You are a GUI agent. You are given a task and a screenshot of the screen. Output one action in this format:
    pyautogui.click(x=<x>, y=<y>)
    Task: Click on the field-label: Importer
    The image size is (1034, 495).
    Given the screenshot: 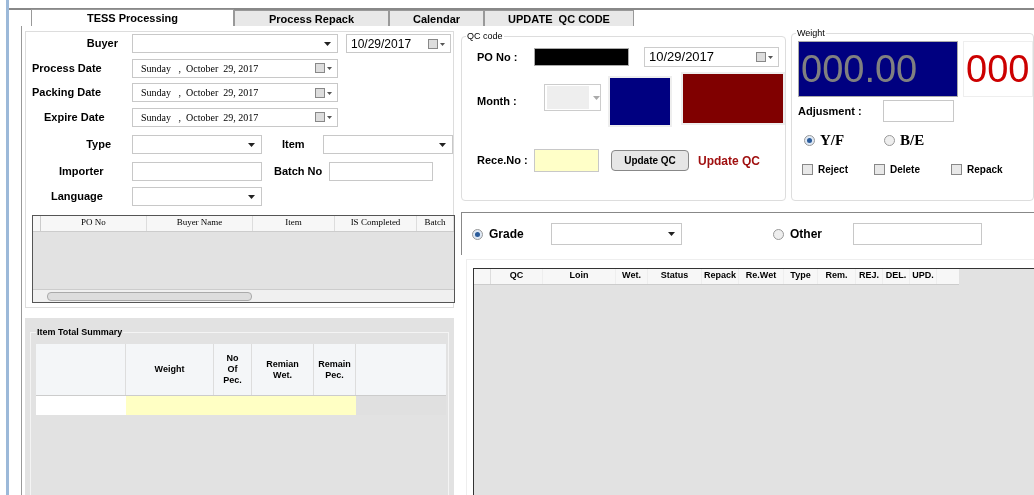 What is the action you would take?
    pyautogui.click(x=81, y=171)
    